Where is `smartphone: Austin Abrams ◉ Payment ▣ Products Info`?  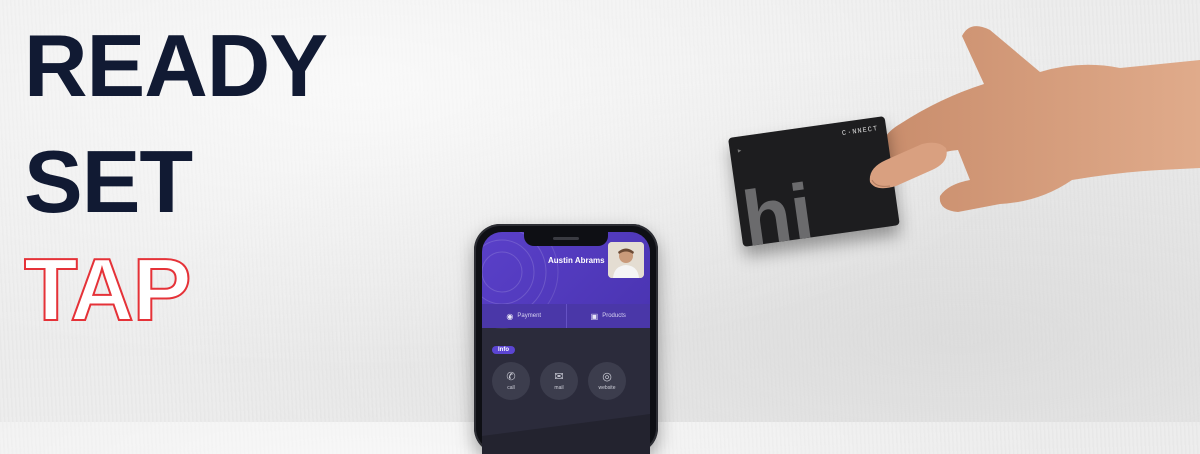 smartphone: Austin Abrams ◉ Payment ▣ Products Info is located at coordinates (566, 339).